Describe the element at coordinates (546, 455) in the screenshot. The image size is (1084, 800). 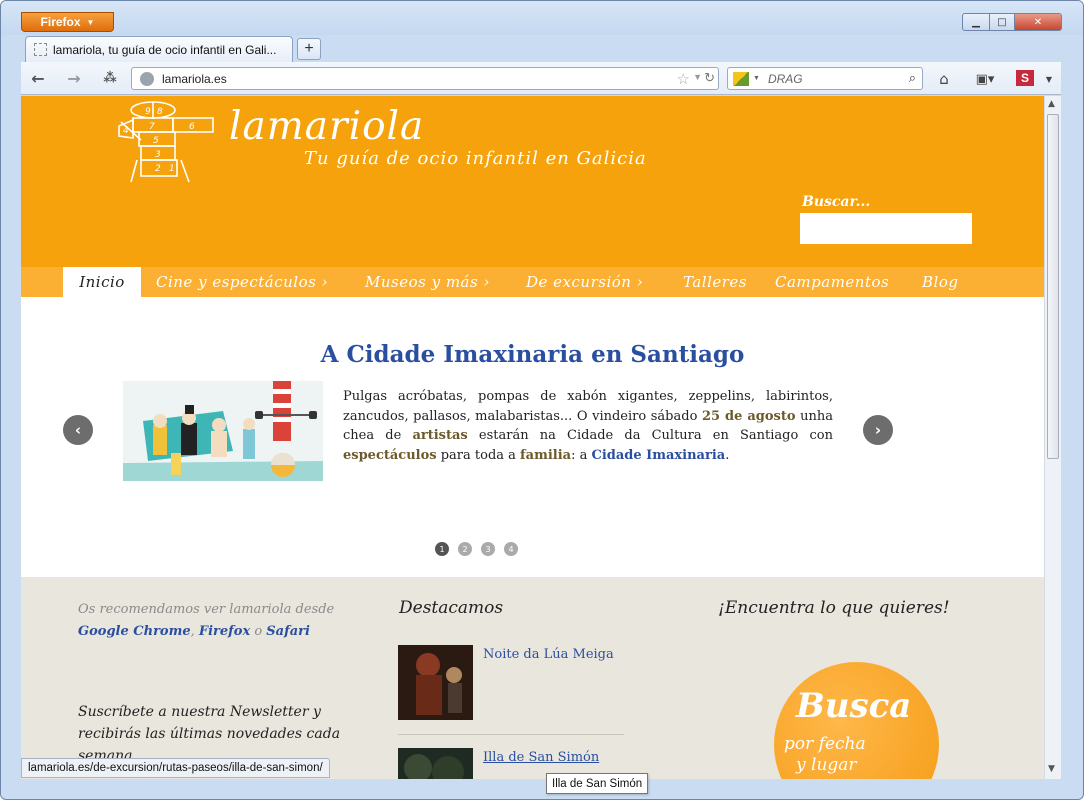
I see `slide-keyword-familia: familia` at that location.